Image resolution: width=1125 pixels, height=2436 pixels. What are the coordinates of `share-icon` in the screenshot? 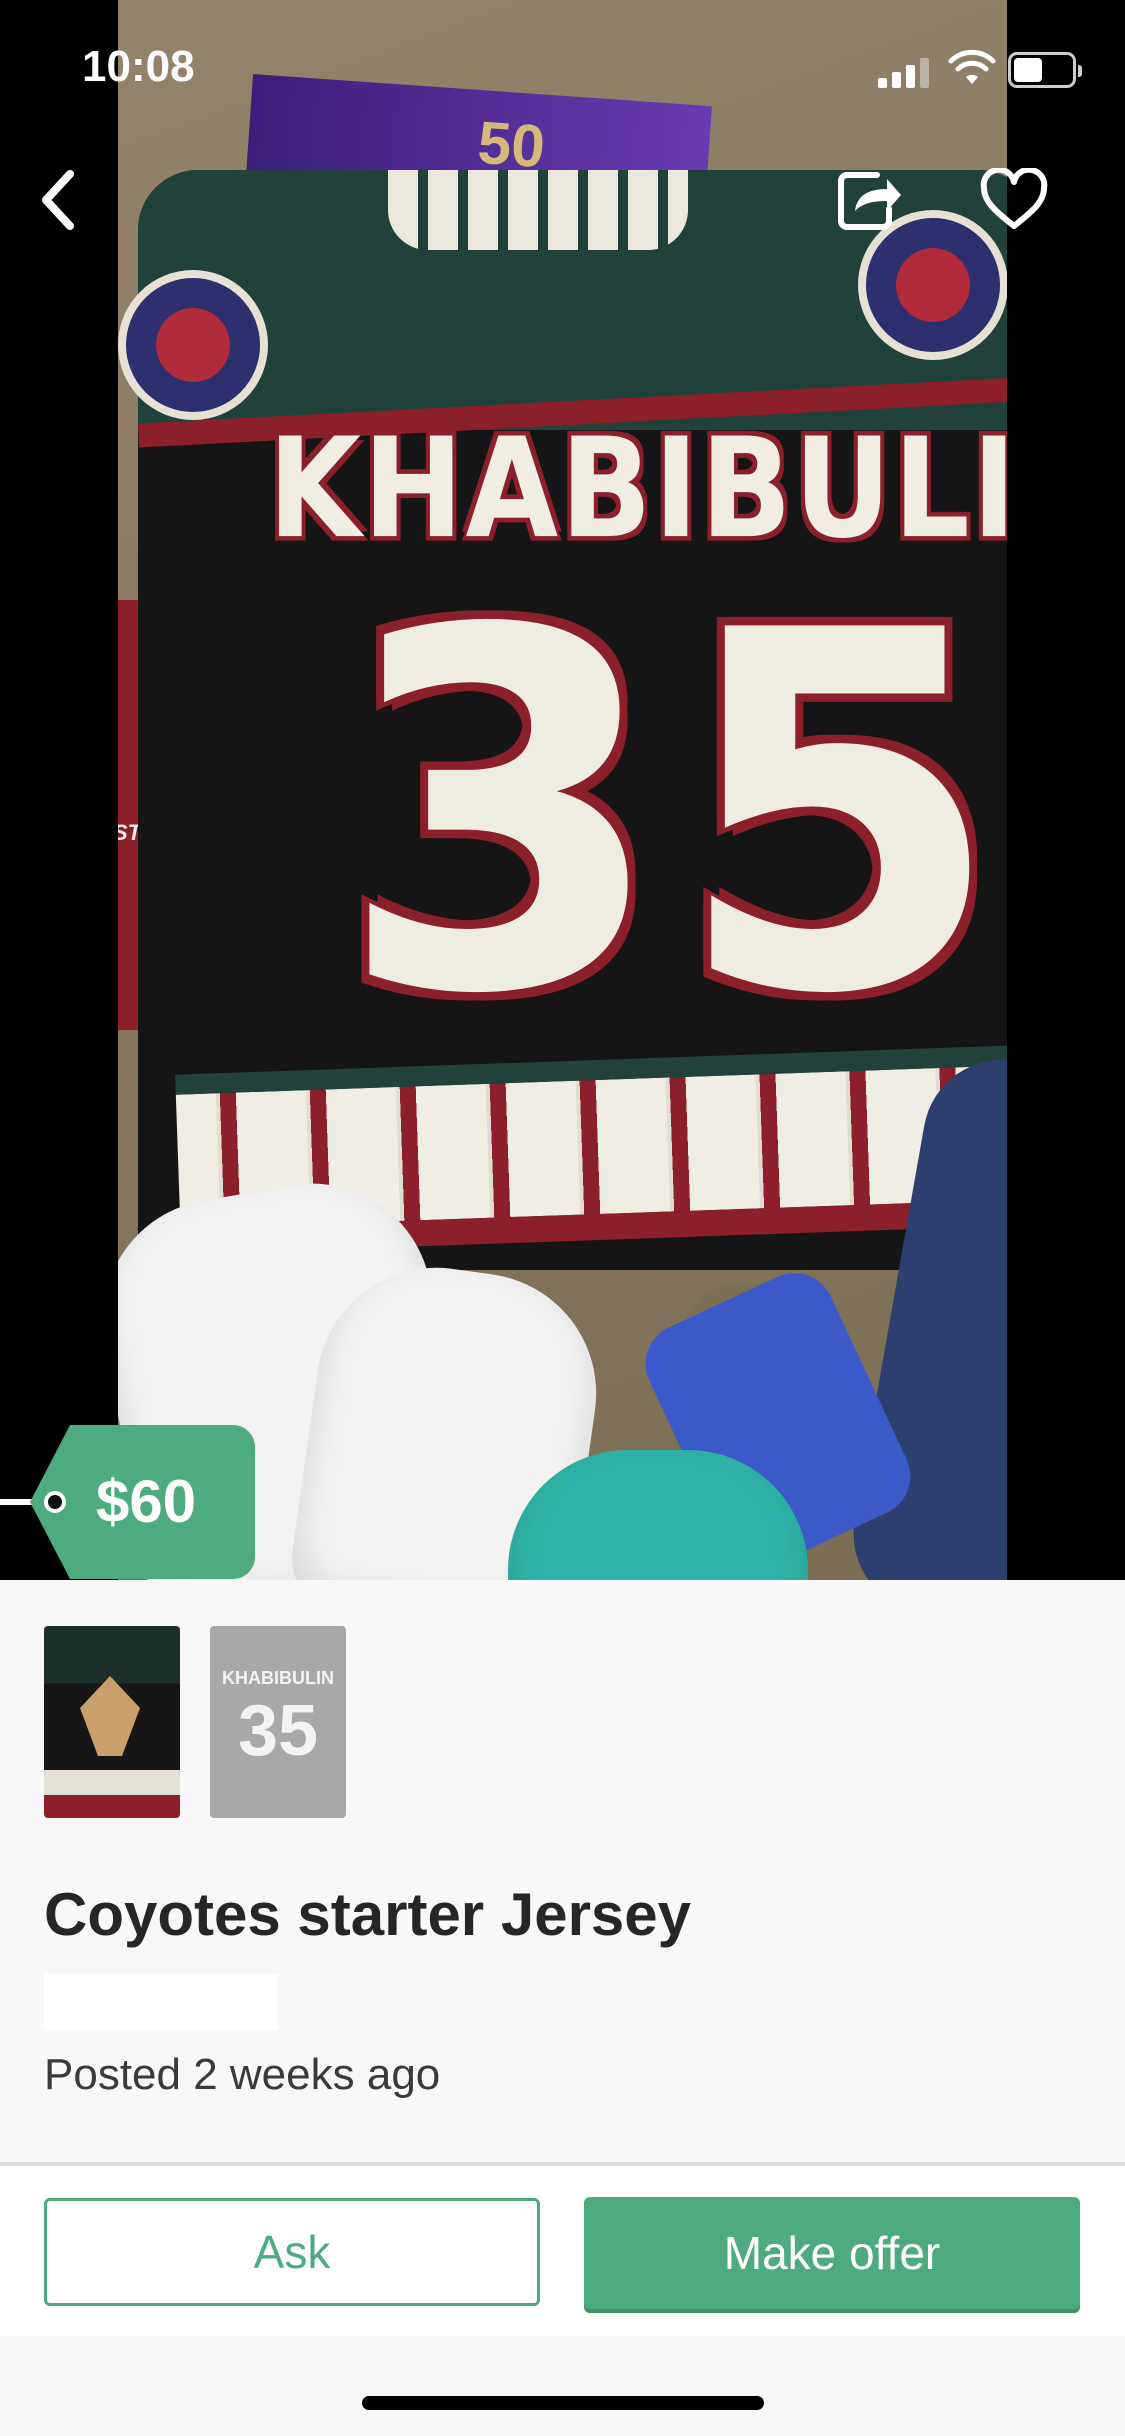 It's located at (869, 201).